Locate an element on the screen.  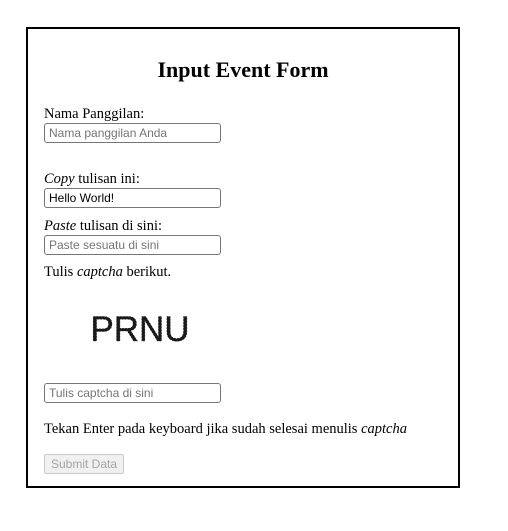
copy-label: Copy tulisan ini: is located at coordinates (92, 179).